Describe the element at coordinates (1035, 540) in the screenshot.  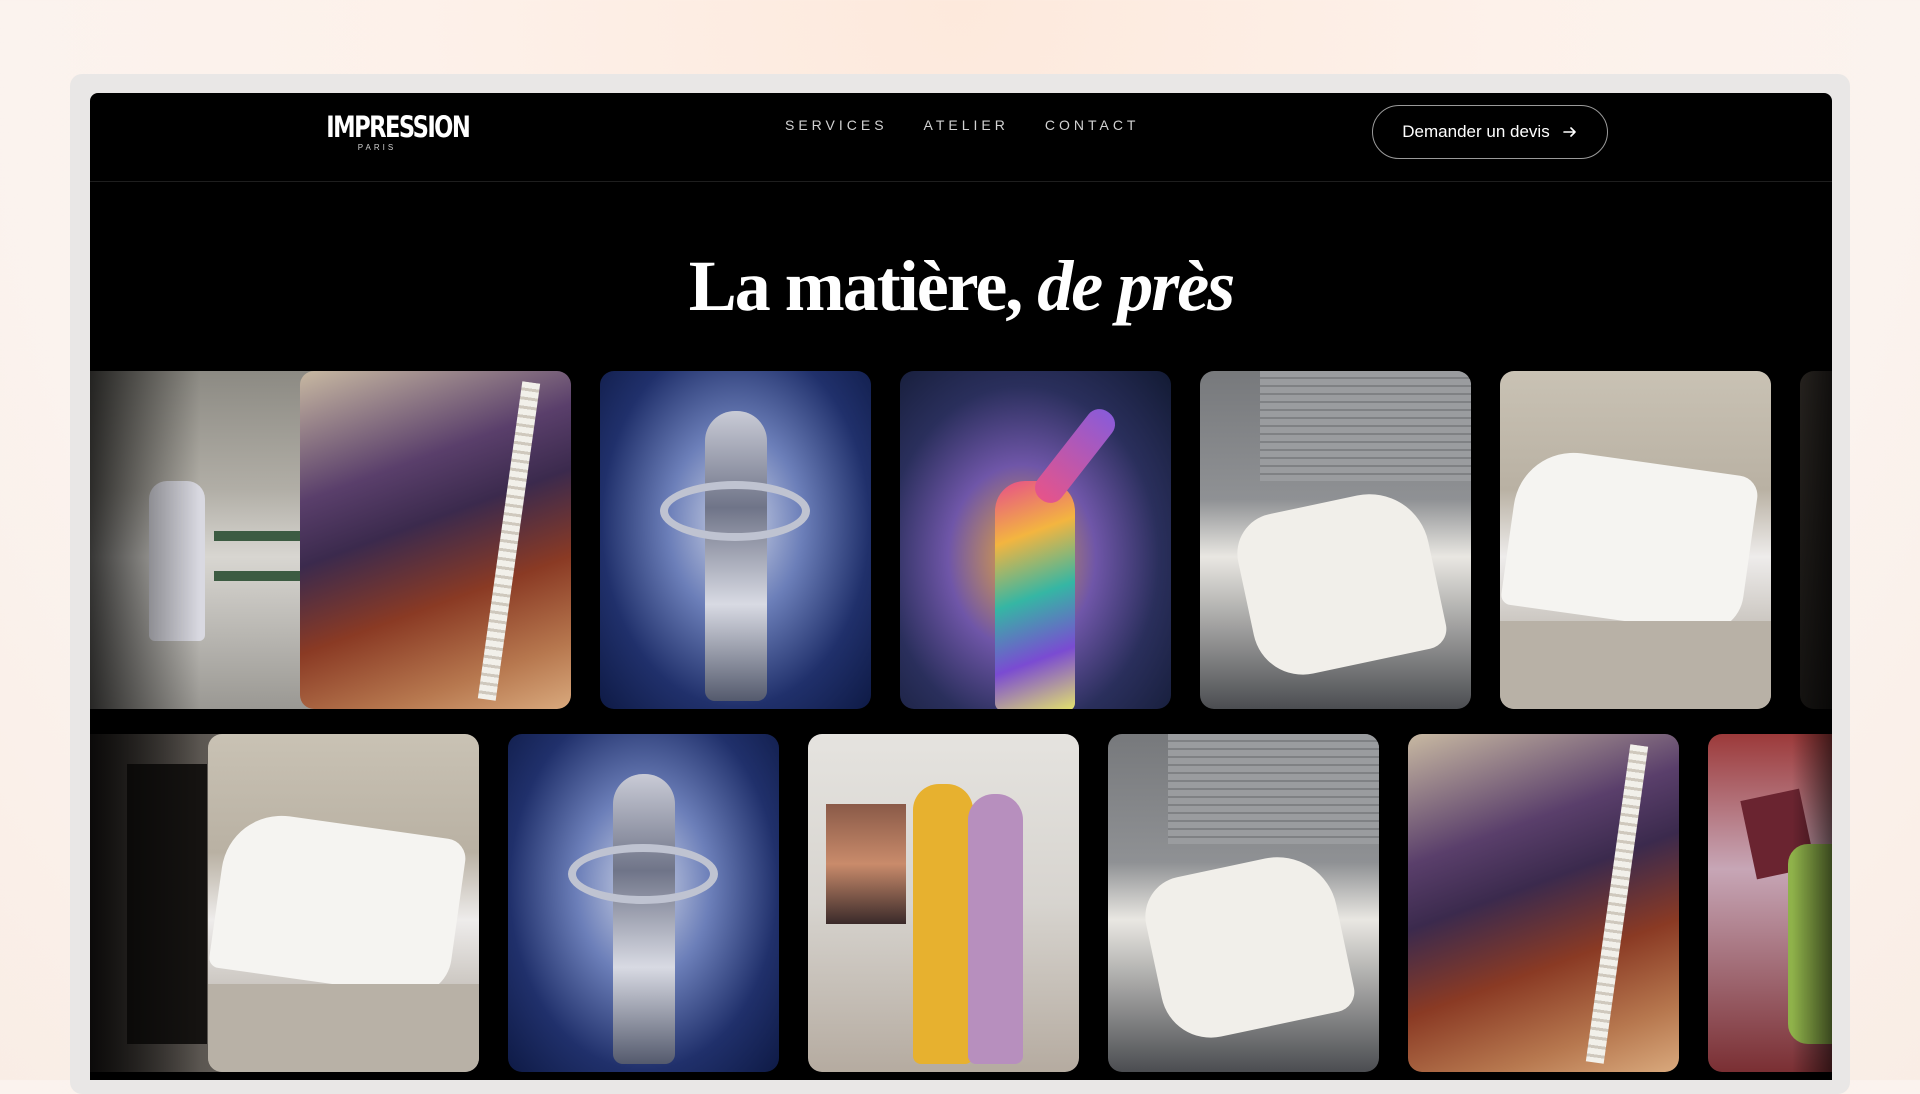
I see `singer-photo` at that location.